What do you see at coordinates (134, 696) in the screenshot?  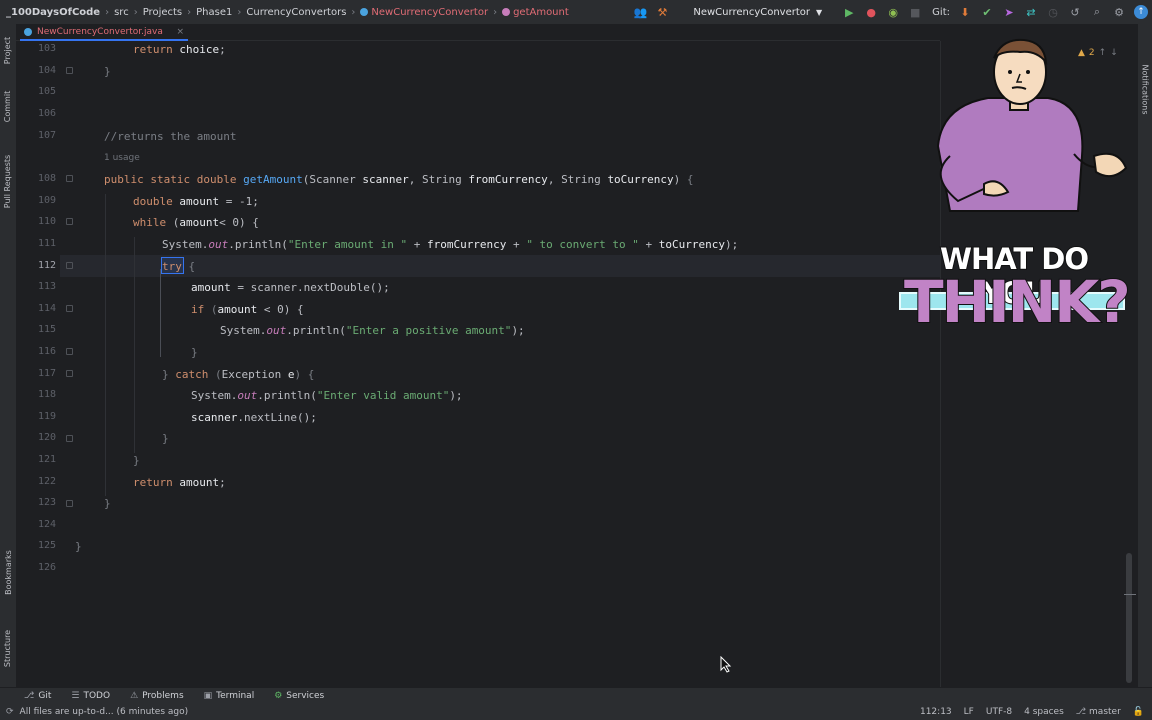 I see `problems-icon: ⚠` at bounding box center [134, 696].